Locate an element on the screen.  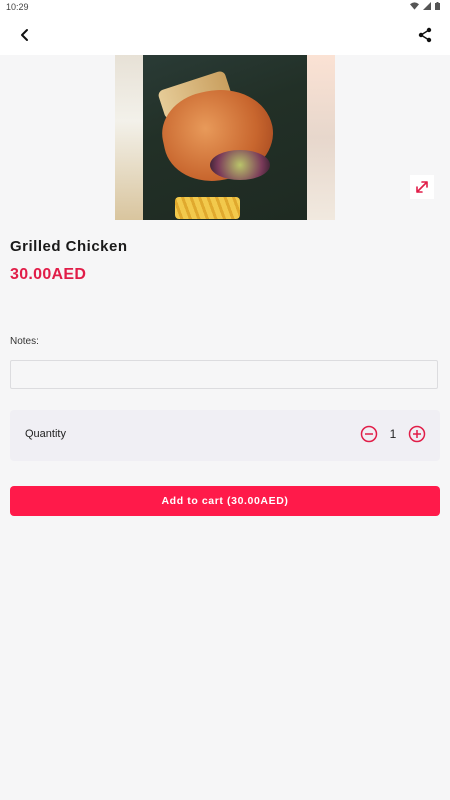
plus-circle-icon is located at coordinates (417, 434).